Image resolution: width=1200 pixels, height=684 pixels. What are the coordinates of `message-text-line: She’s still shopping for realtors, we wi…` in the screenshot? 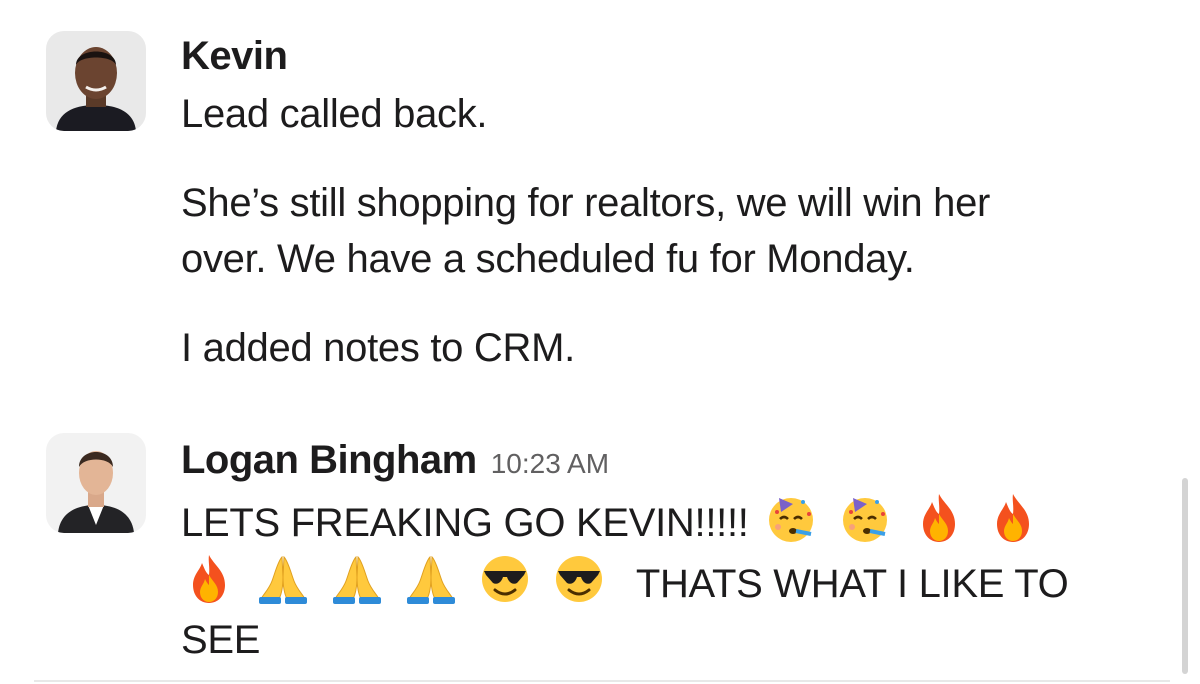 It's located at (586, 203).